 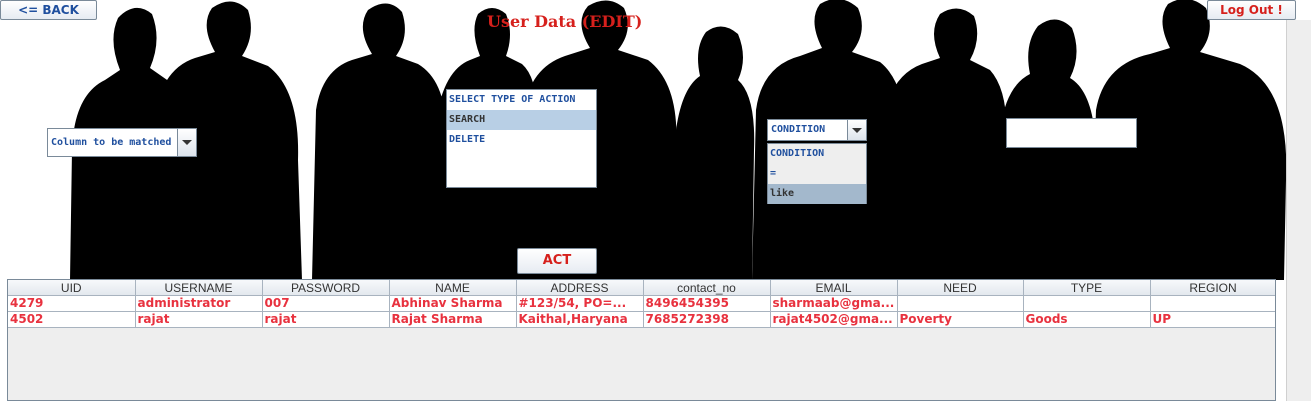 I want to click on table-cell: Poverty, so click(x=960, y=319).